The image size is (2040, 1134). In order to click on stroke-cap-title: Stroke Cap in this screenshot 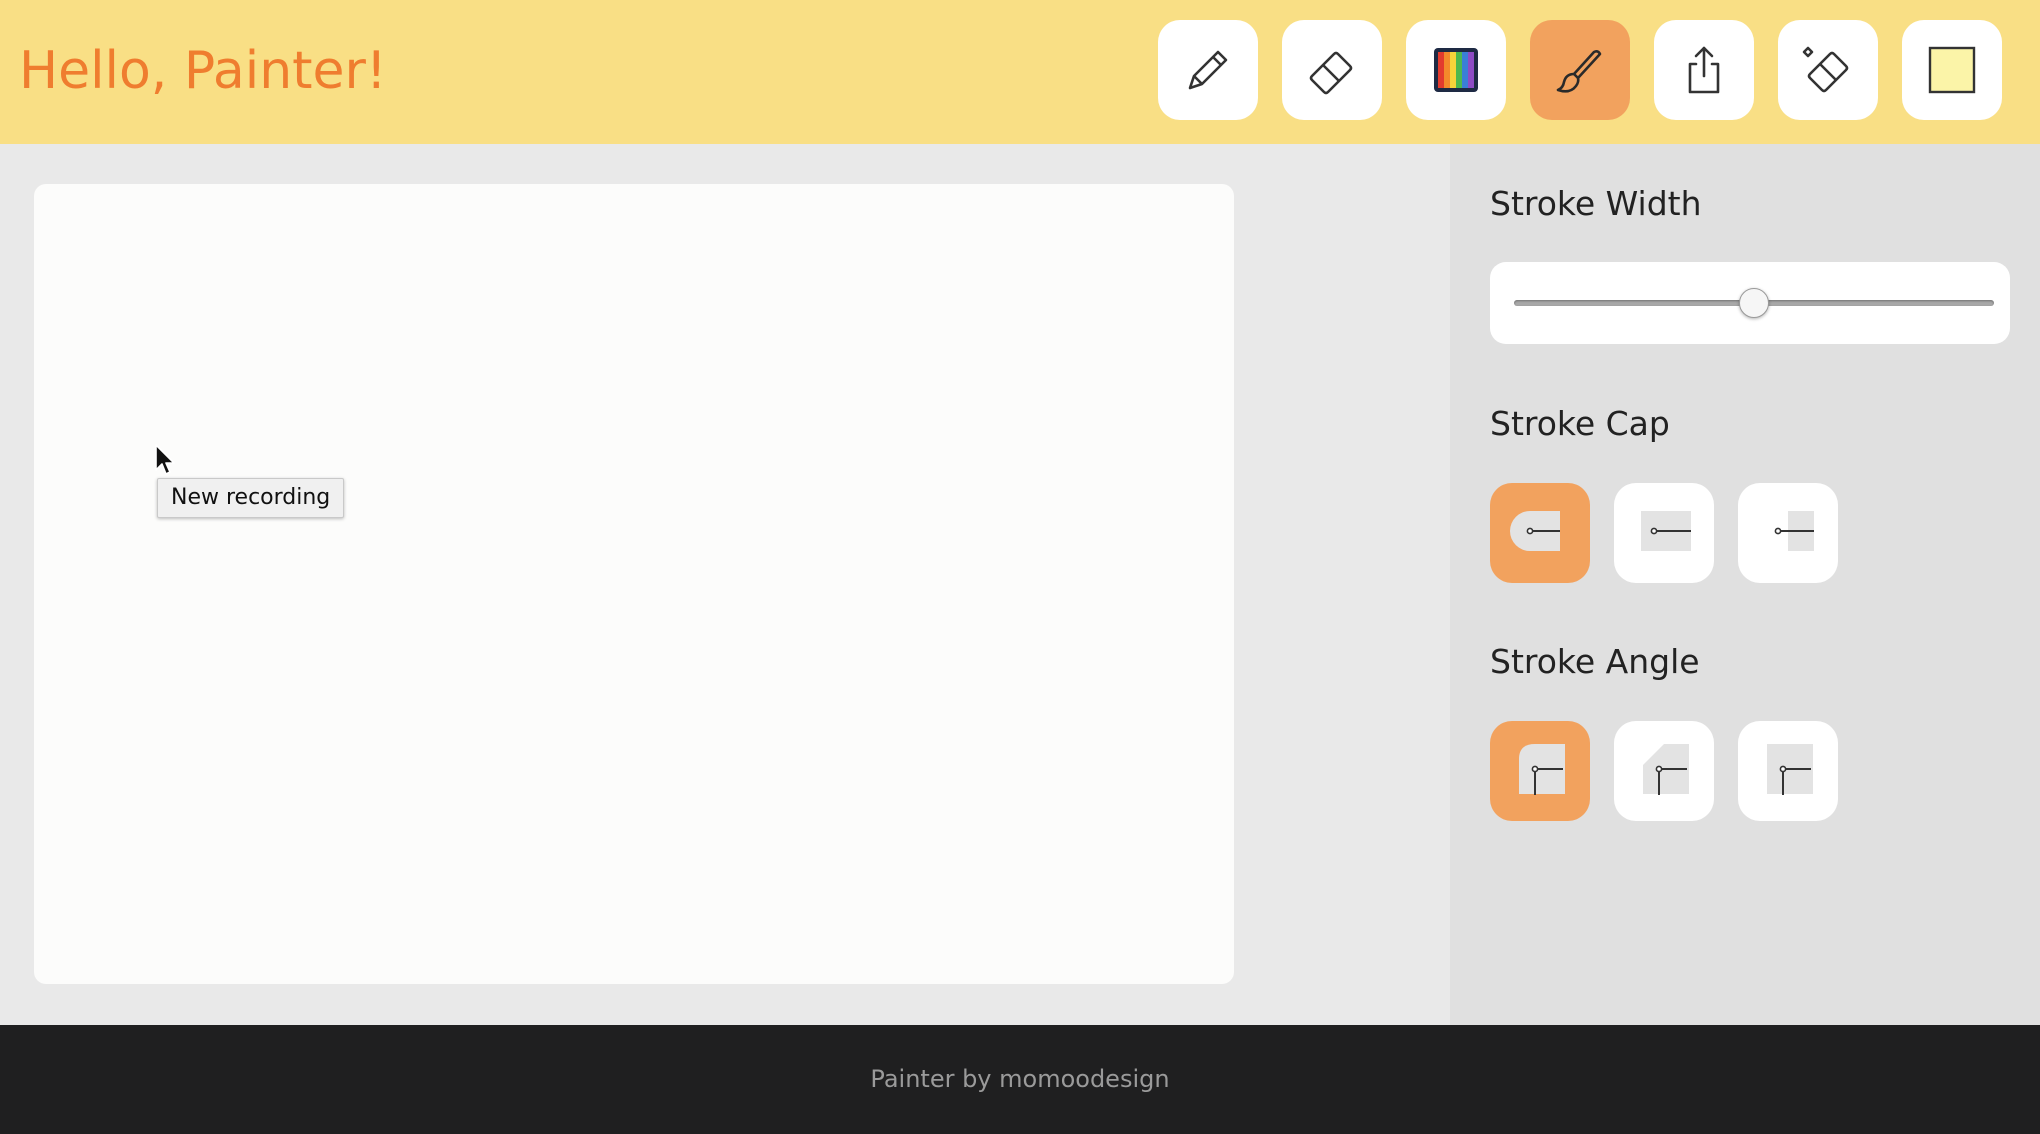, I will do `click(1580, 423)`.